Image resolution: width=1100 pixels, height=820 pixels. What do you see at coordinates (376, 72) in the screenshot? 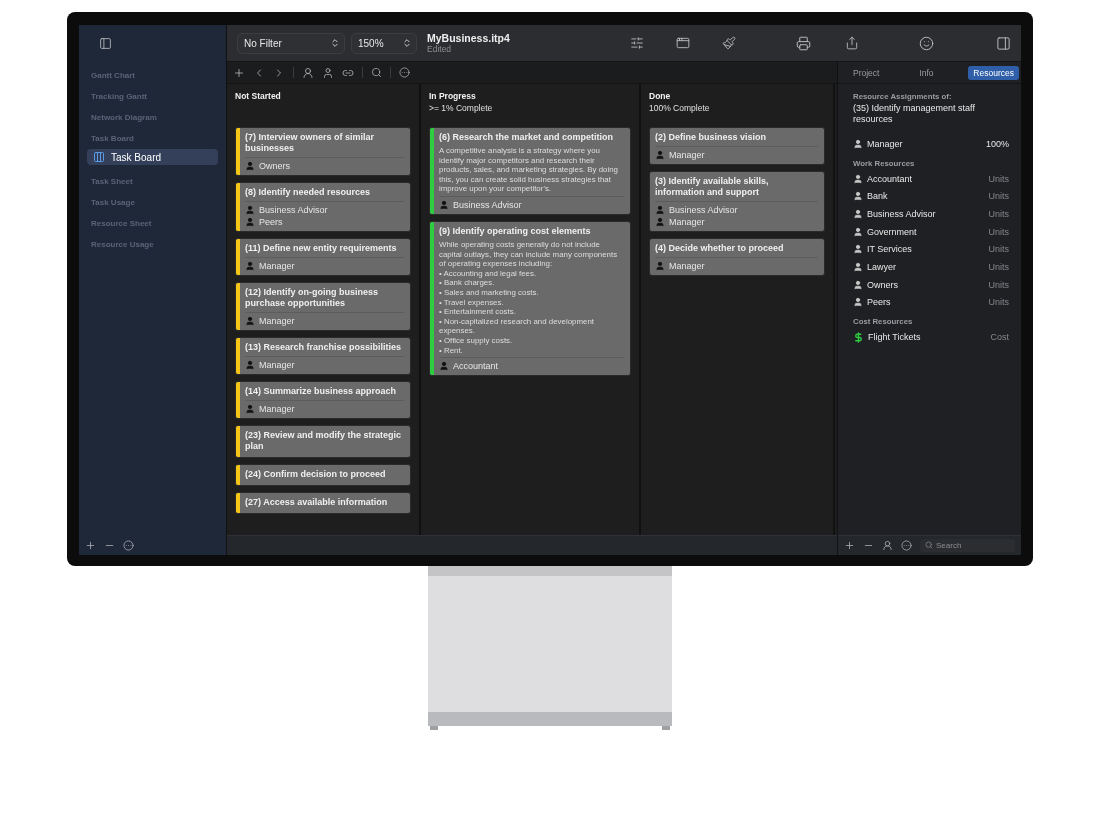
I see `search-icon` at bounding box center [376, 72].